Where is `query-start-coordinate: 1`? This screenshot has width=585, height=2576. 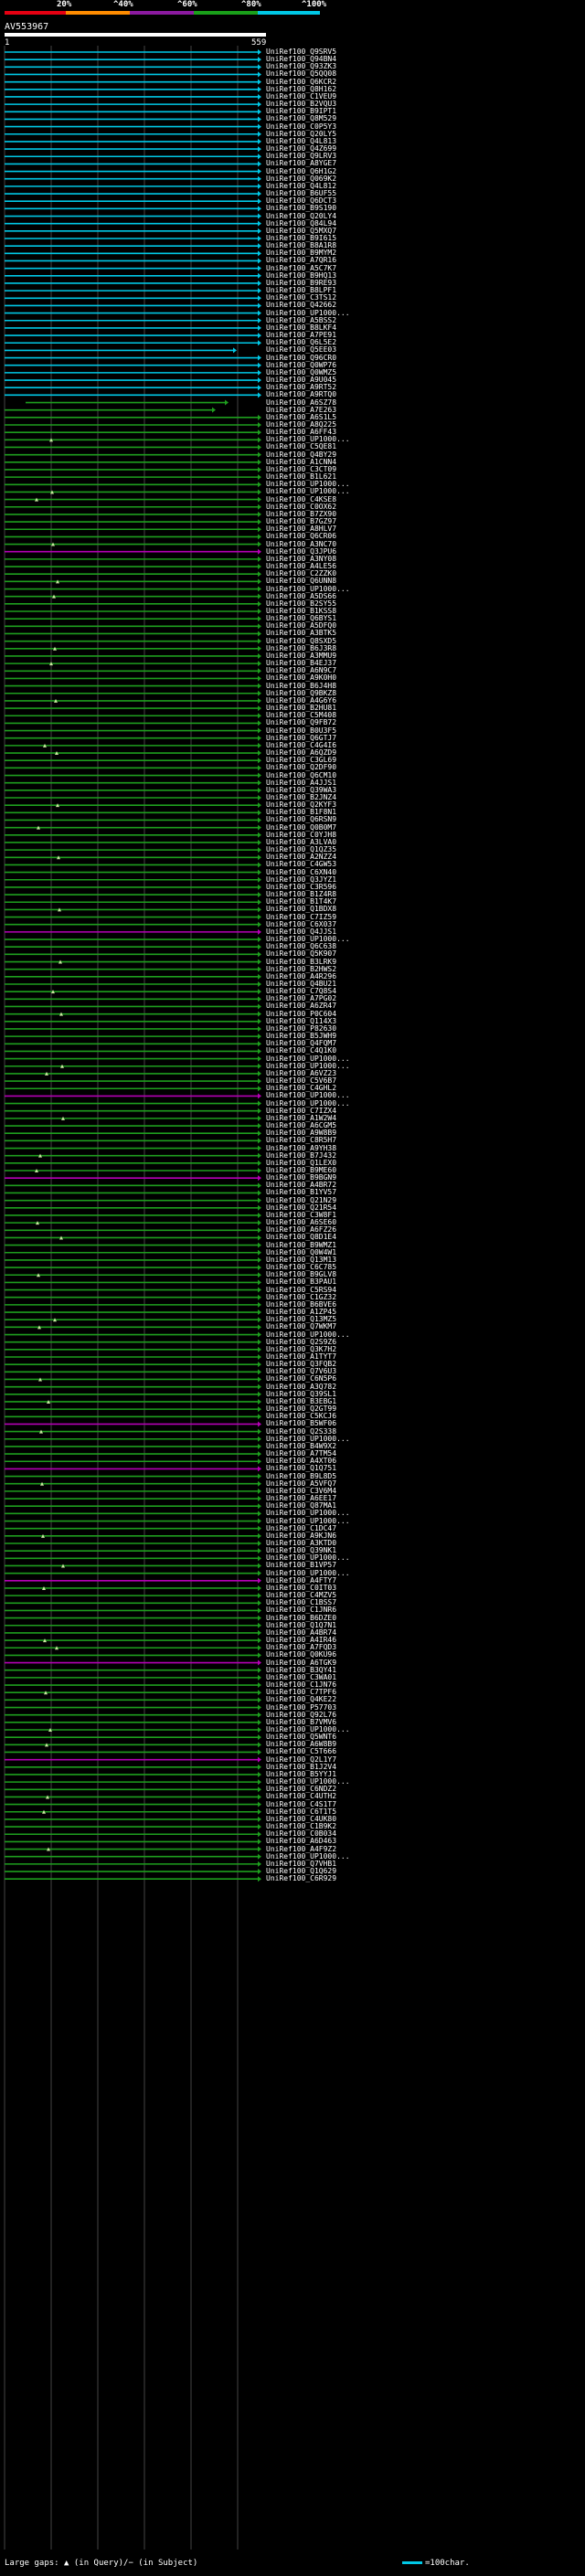
query-start-coordinate: 1 is located at coordinates (8, 43).